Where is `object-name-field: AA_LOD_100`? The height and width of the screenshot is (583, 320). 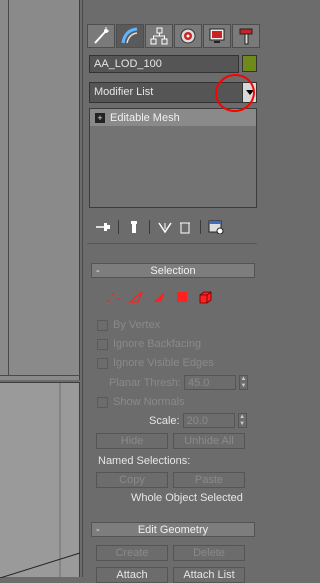 object-name-field: AA_LOD_100 is located at coordinates (164, 64).